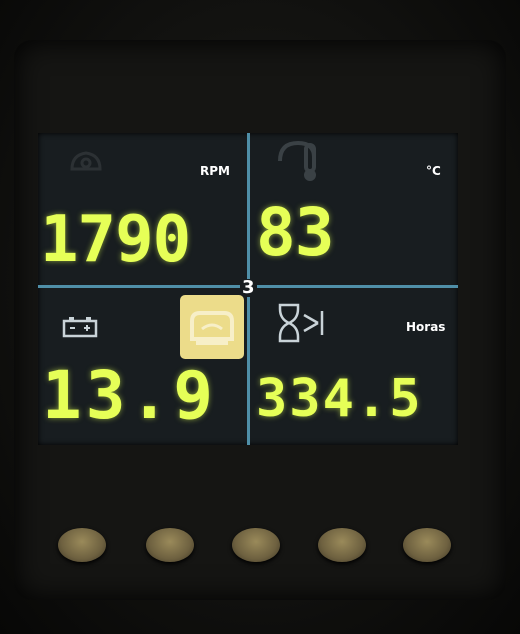  What do you see at coordinates (86, 161) in the screenshot?
I see `engine-icon` at bounding box center [86, 161].